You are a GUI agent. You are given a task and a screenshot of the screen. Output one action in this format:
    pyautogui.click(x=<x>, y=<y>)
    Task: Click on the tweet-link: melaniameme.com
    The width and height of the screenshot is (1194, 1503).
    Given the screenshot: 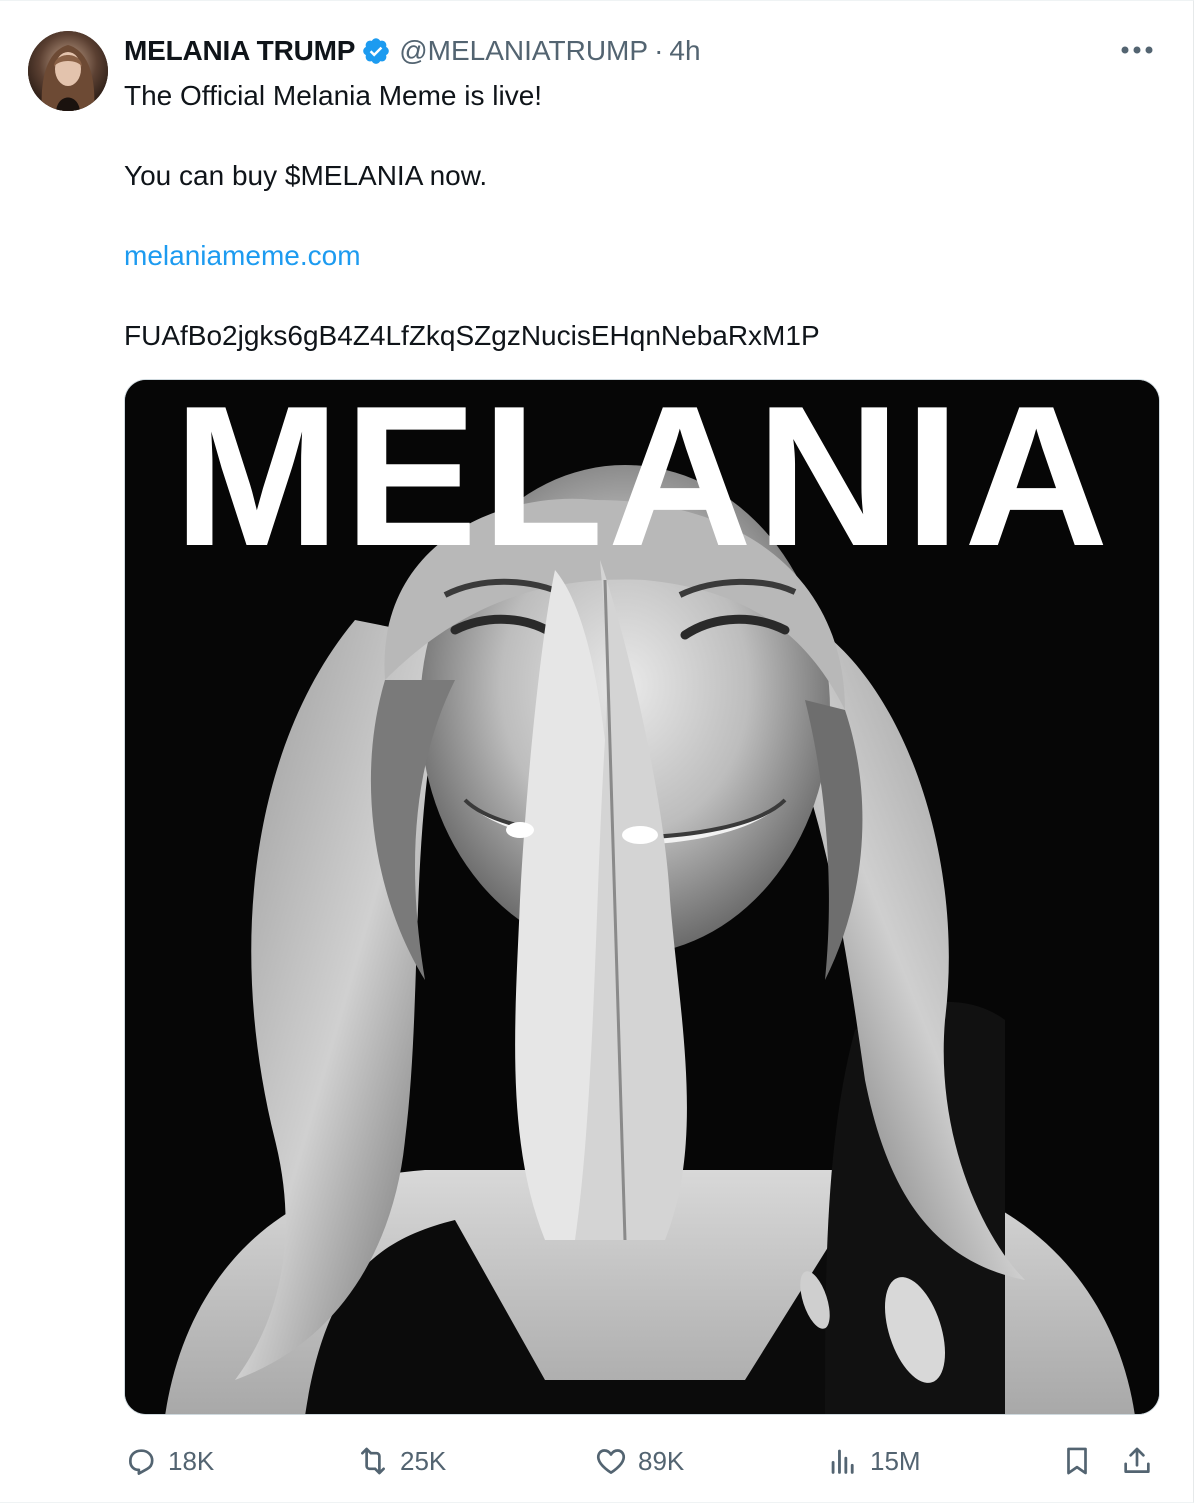 What is the action you would take?
    pyautogui.click(x=242, y=256)
    